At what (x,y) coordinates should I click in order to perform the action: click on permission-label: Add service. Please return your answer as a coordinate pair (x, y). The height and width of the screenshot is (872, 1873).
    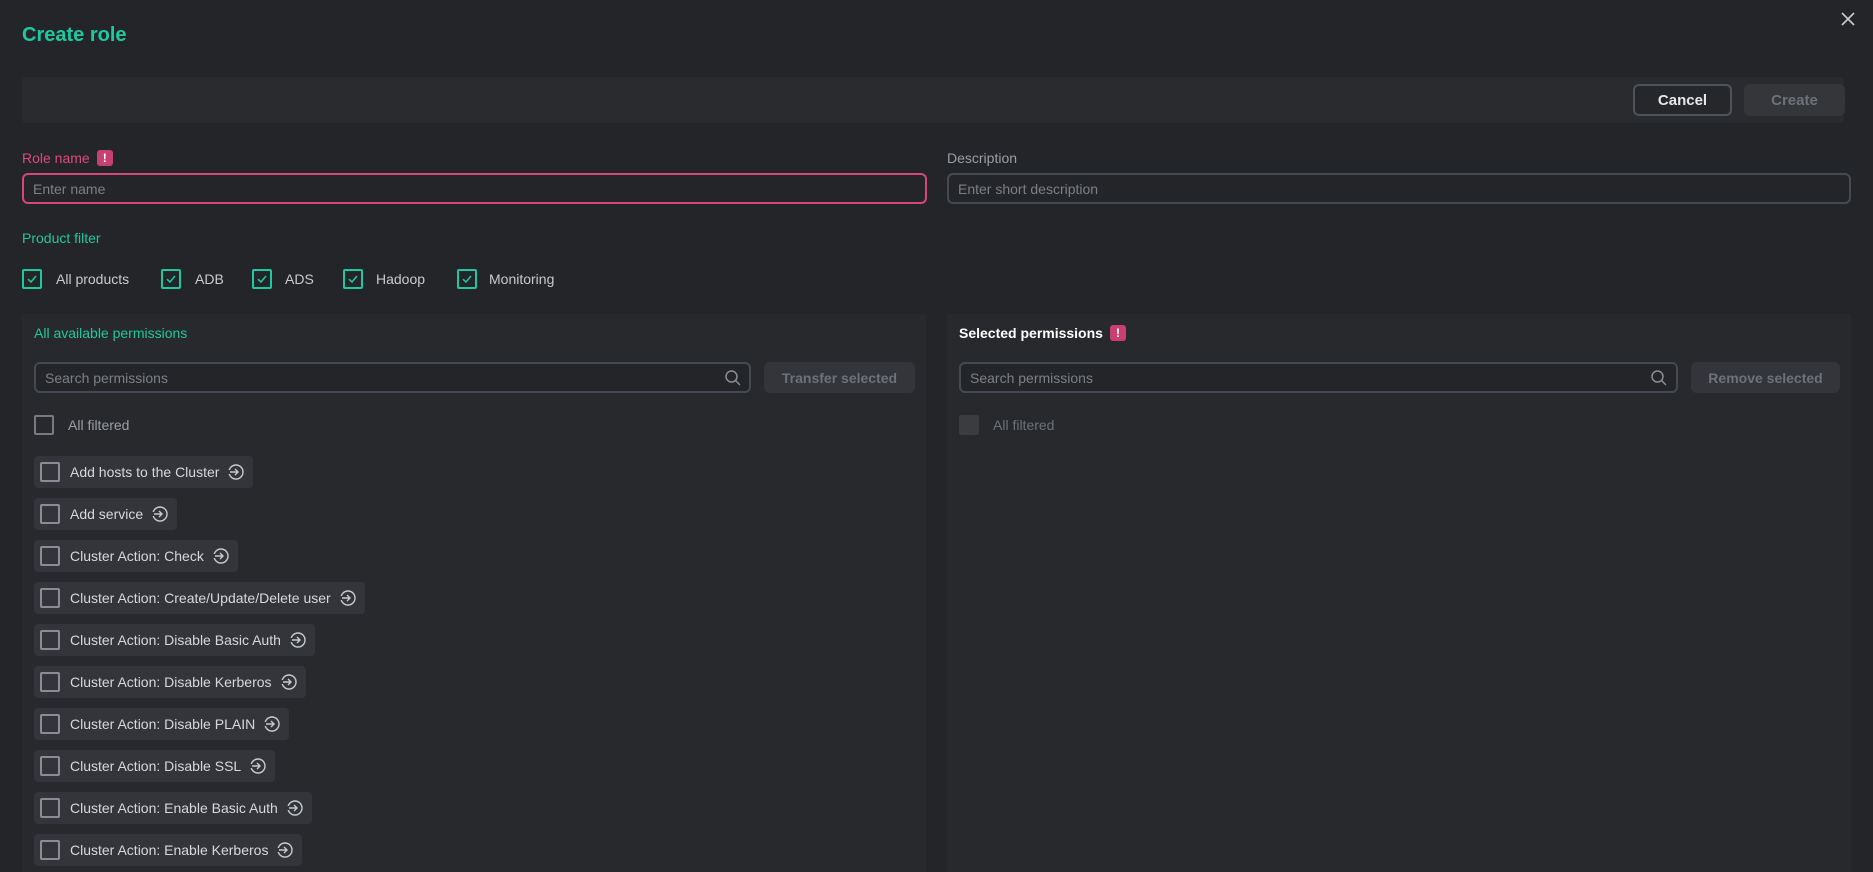
    Looking at the image, I should click on (107, 514).